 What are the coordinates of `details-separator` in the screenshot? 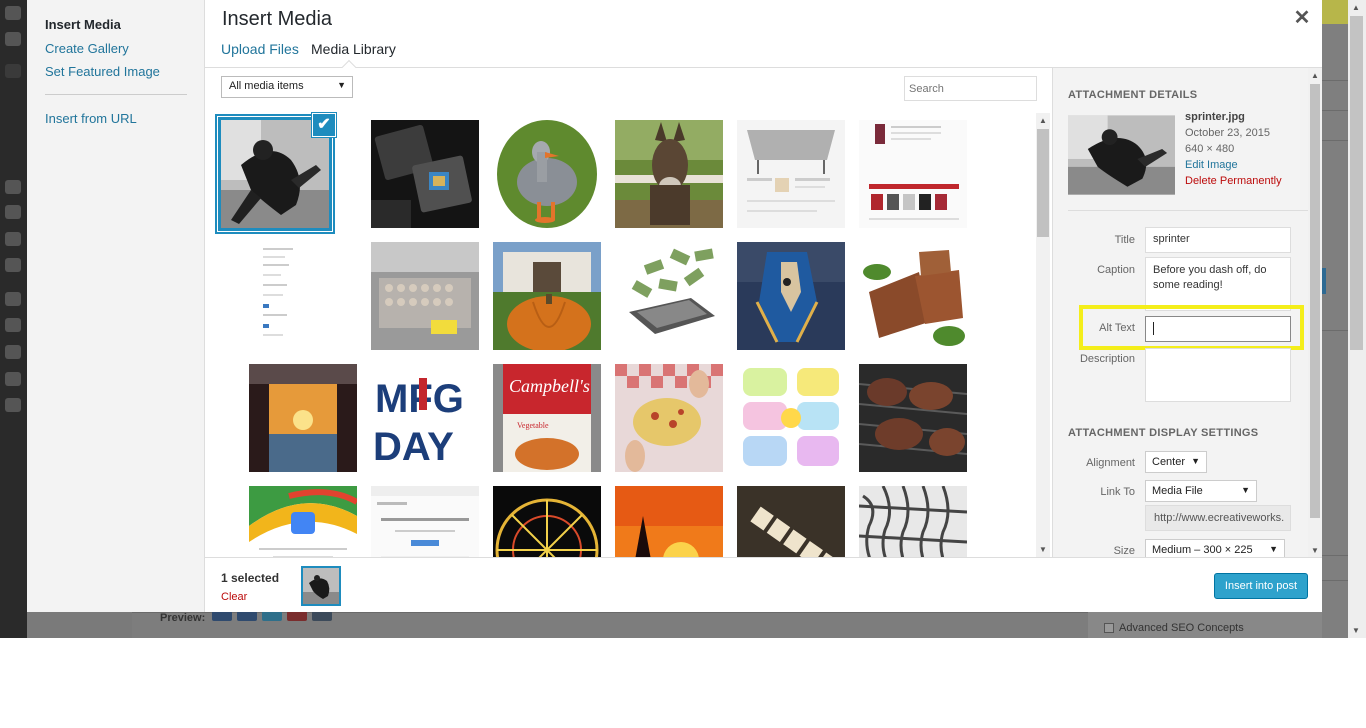 It's located at (1188, 210).